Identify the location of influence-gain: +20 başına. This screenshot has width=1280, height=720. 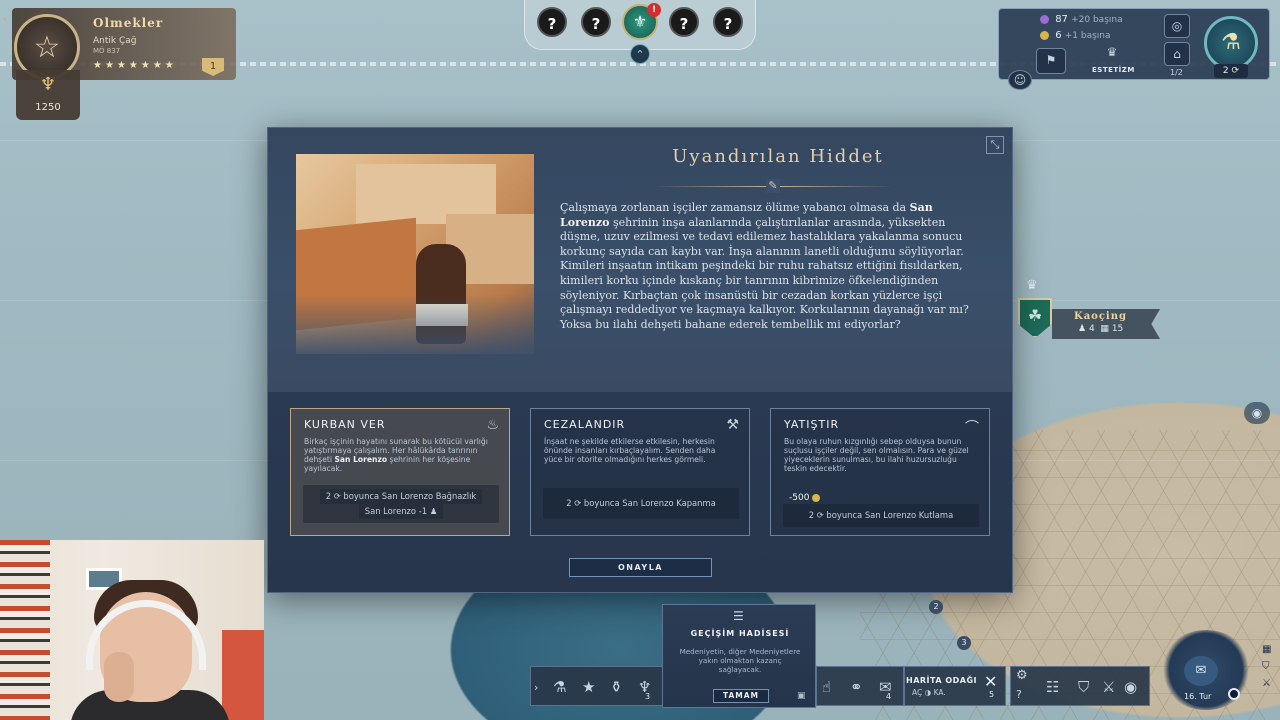
(1097, 20).